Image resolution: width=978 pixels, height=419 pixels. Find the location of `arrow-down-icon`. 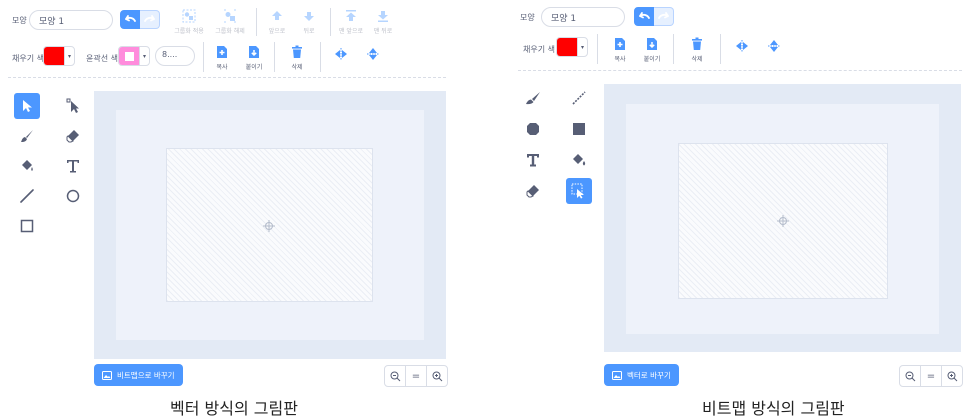

arrow-down-icon is located at coordinates (309, 16).